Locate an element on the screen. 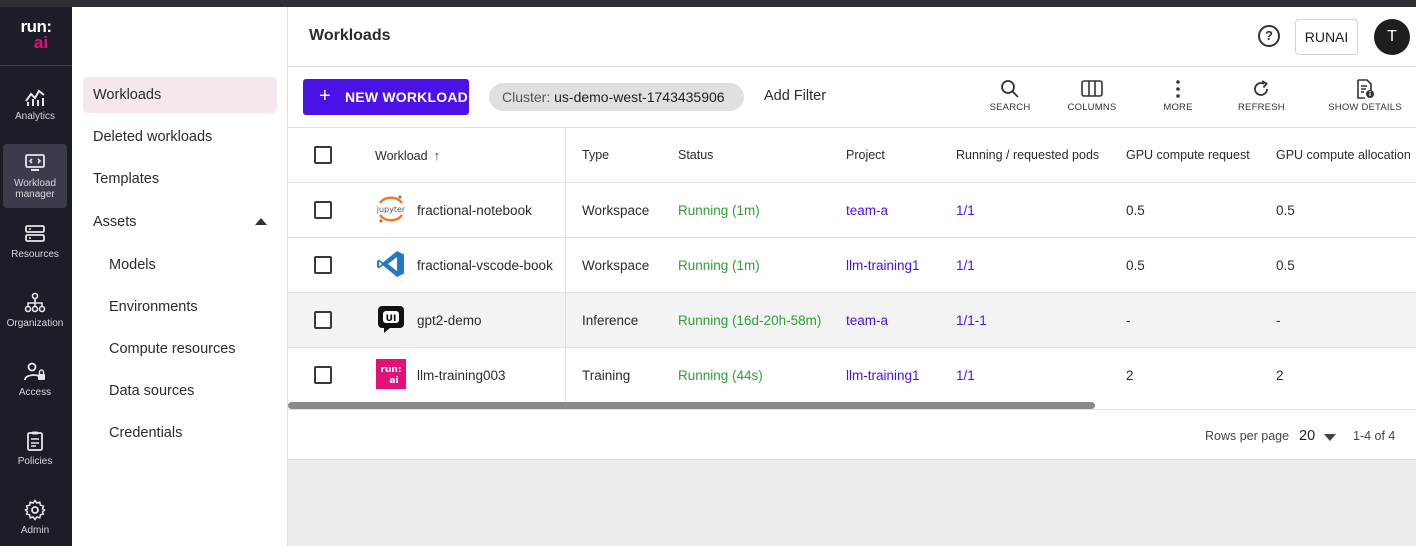 This screenshot has width=1416, height=546. rail-item-admin: Admin is located at coordinates (35, 522).